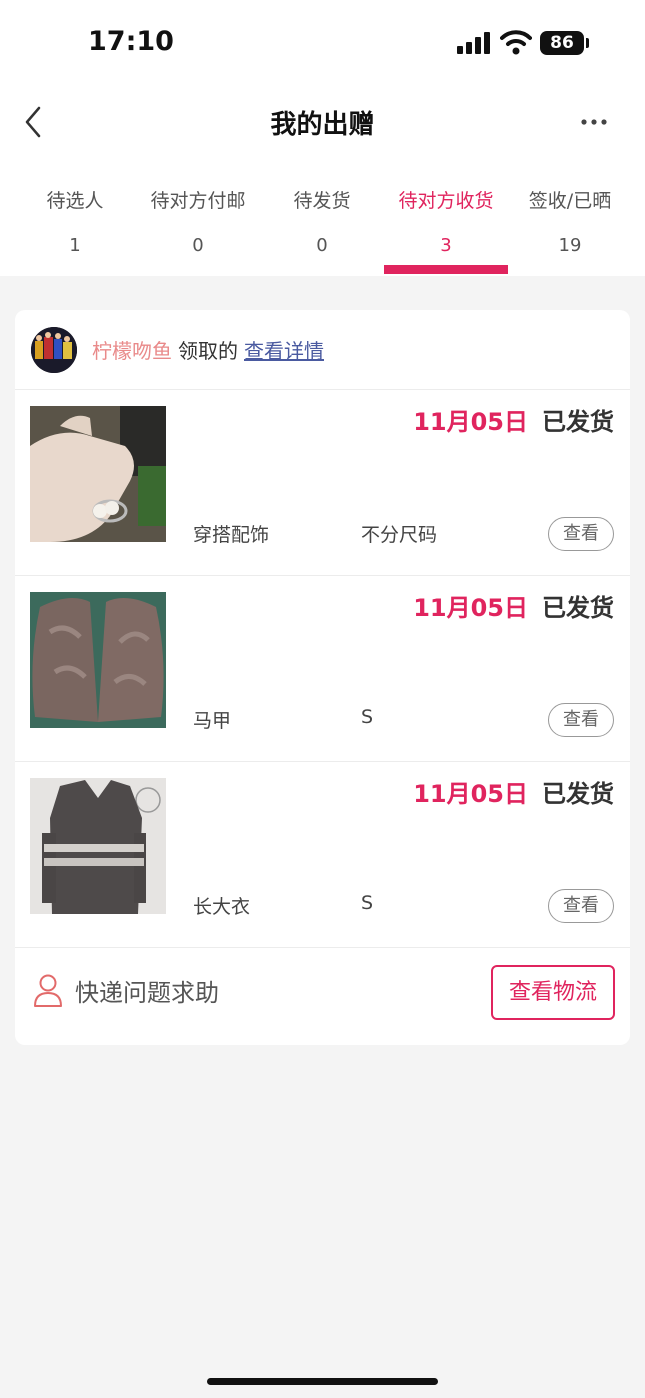 The image size is (645, 1398). I want to click on item-size: 不分尺码, so click(399, 535).